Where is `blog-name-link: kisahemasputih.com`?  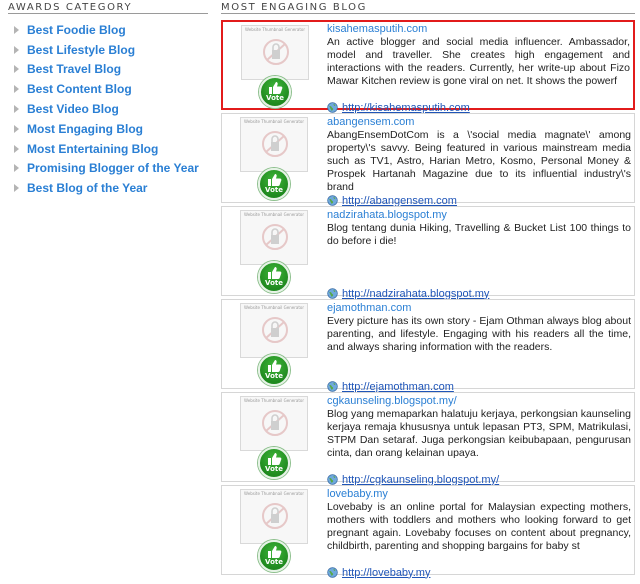 blog-name-link: kisahemasputih.com is located at coordinates (478, 29).